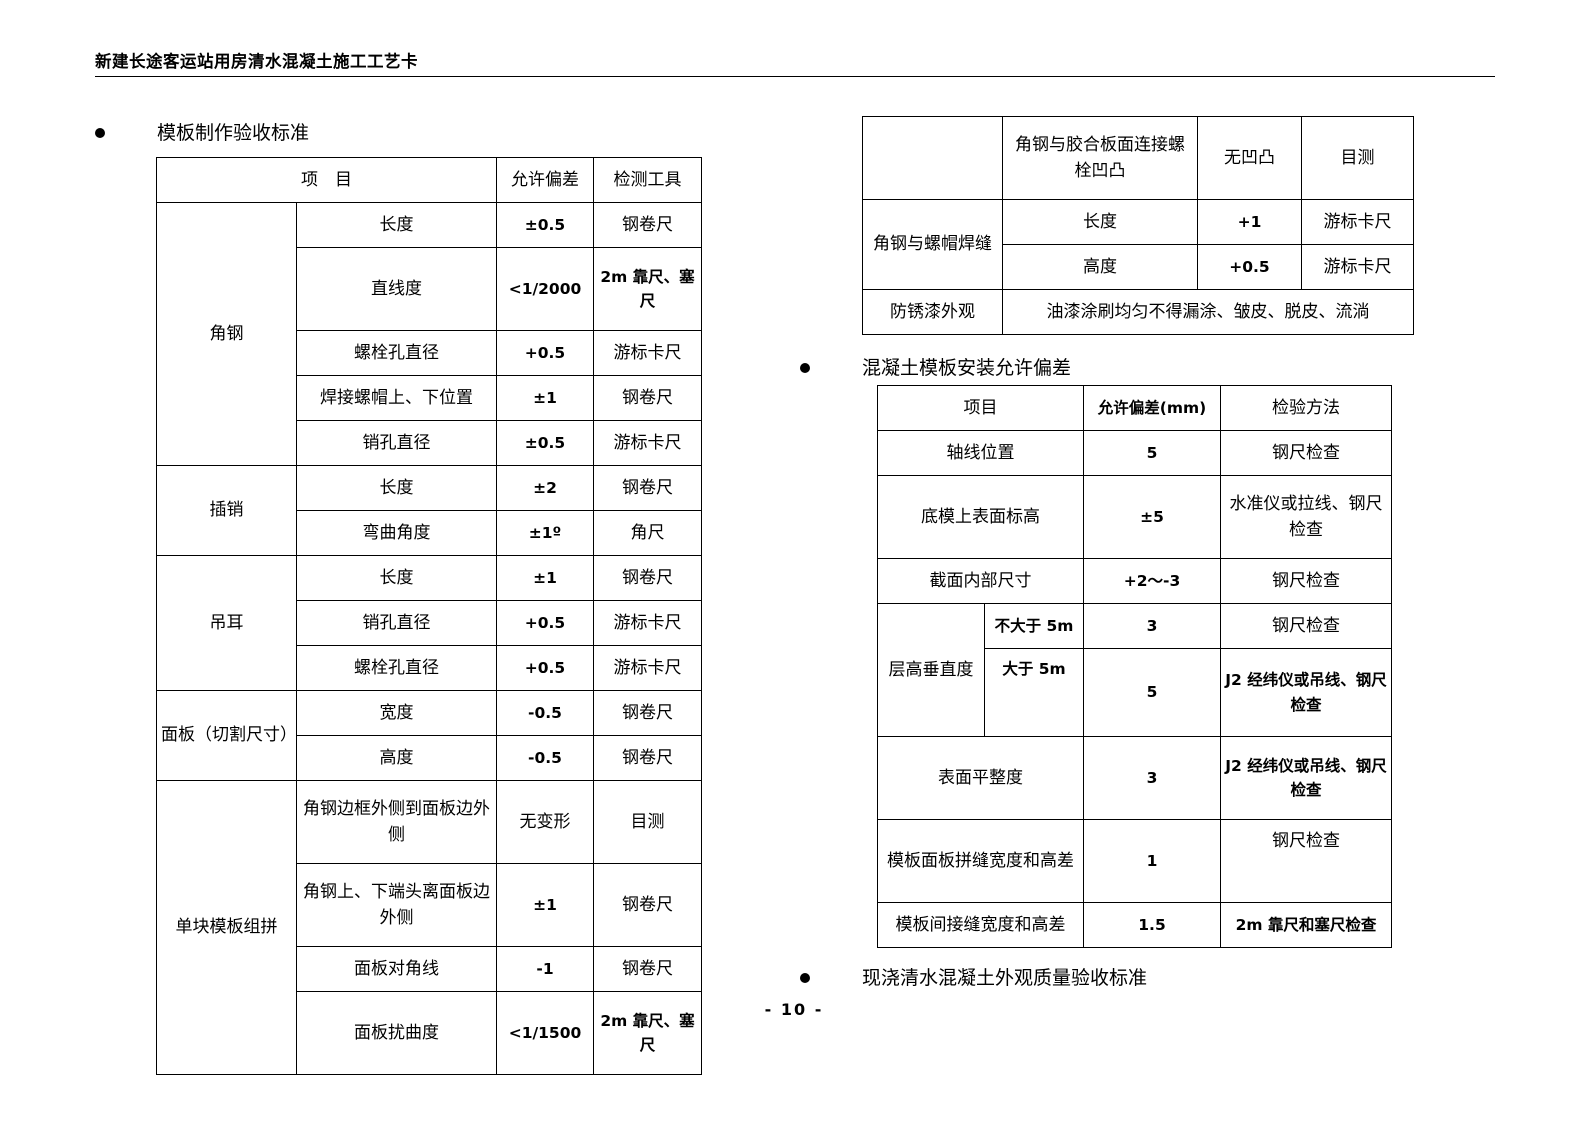 The image size is (1588, 1123). What do you see at coordinates (1152, 517) in the screenshot?
I see `tolerance-cell: ±5` at bounding box center [1152, 517].